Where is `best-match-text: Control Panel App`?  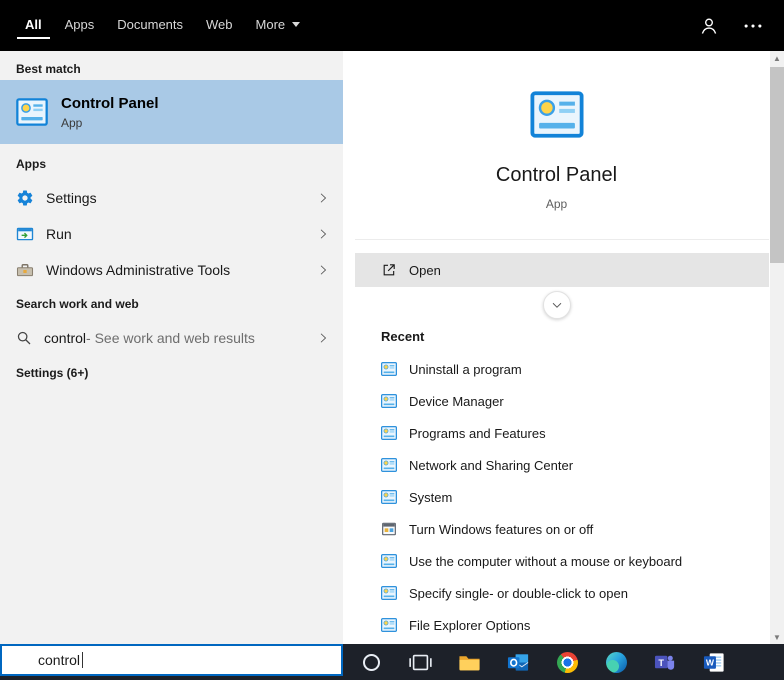
best-match-text: Control Panel App is located at coordinates (110, 112).